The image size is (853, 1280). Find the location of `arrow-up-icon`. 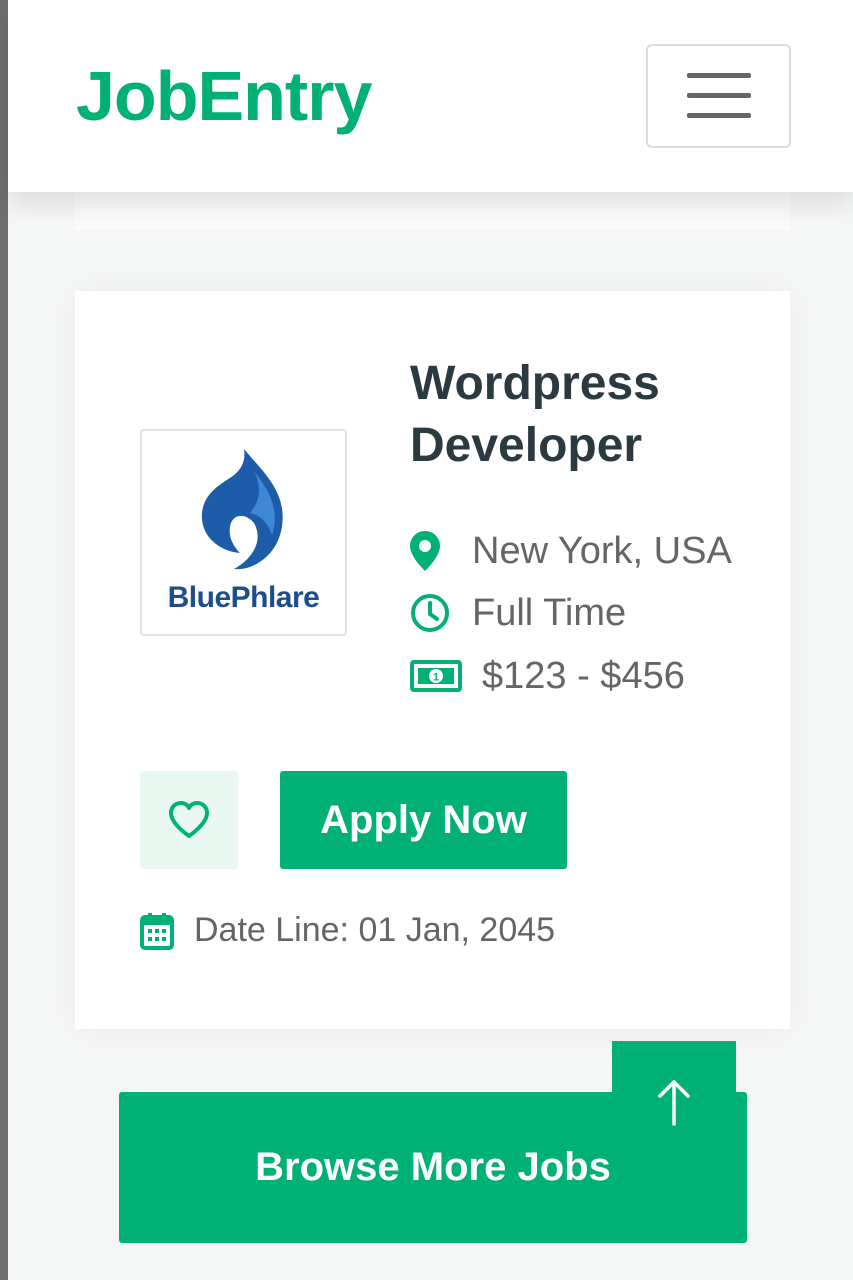

arrow-up-icon is located at coordinates (674, 1103).